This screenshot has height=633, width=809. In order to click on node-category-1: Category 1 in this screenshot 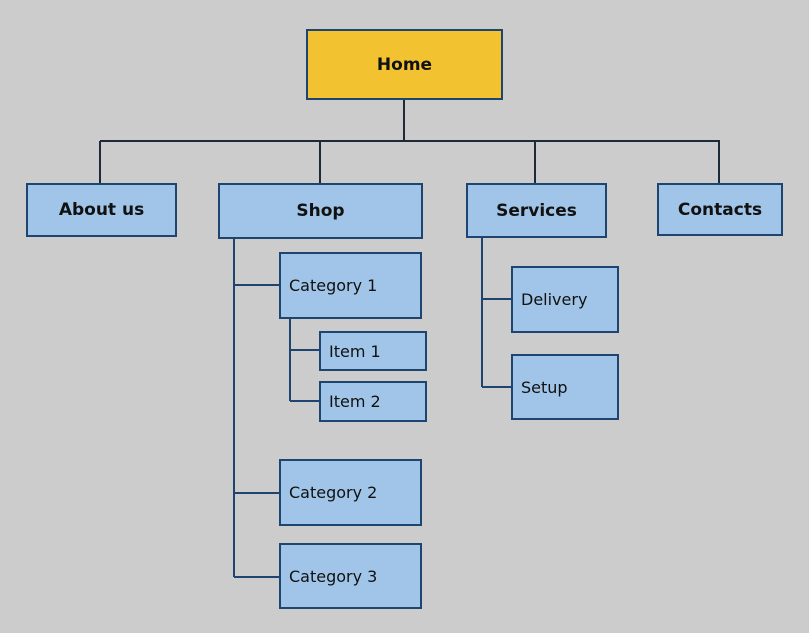, I will do `click(350, 285)`.